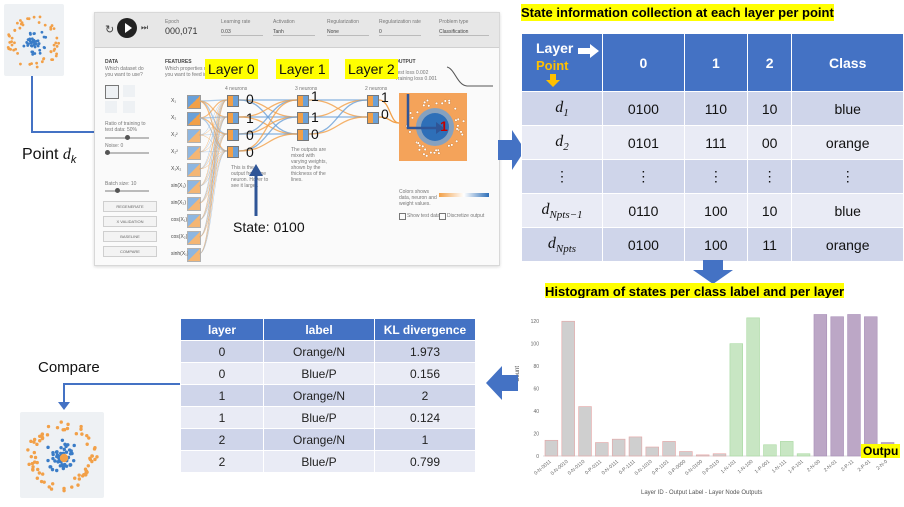  What do you see at coordinates (119, 396) in the screenshot?
I see `arrow-to-compare-thumb` at bounding box center [119, 396].